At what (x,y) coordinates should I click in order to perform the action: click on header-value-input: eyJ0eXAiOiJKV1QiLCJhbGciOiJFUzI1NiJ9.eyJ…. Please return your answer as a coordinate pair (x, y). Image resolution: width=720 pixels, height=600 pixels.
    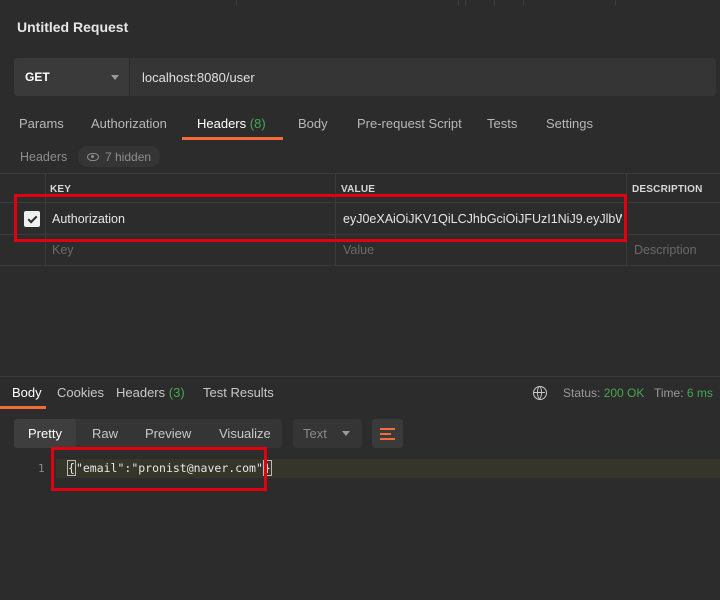
    Looking at the image, I should click on (482, 218).